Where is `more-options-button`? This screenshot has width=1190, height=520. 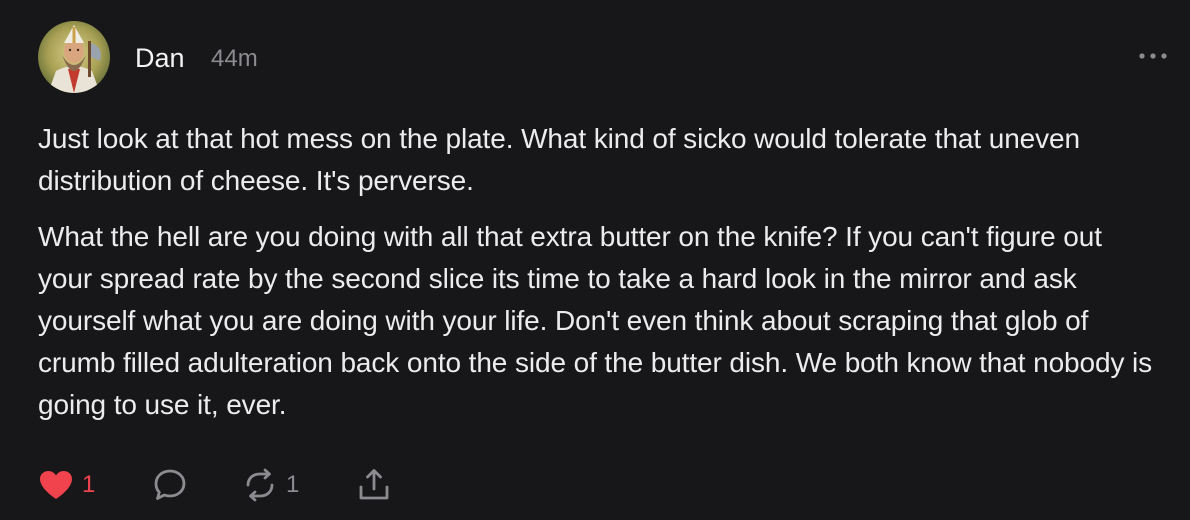
more-options-button is located at coordinates (1153, 56).